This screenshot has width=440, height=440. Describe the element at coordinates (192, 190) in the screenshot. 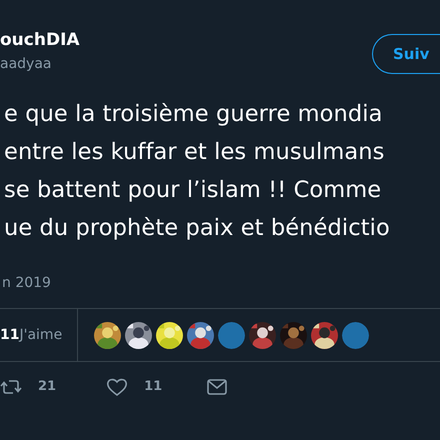

I see `tweet-text-line: se battent pour l’islam !! Comme` at that location.